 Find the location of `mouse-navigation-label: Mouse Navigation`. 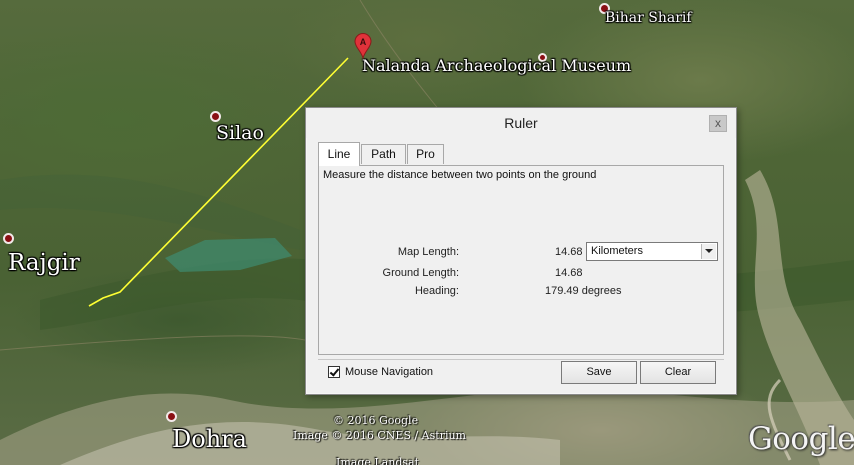

mouse-navigation-label: Mouse Navigation is located at coordinates (389, 372).